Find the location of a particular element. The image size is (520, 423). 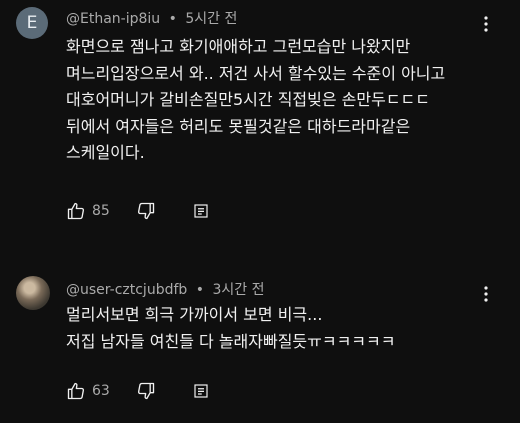

comment-time: 5시간 전 is located at coordinates (211, 19).